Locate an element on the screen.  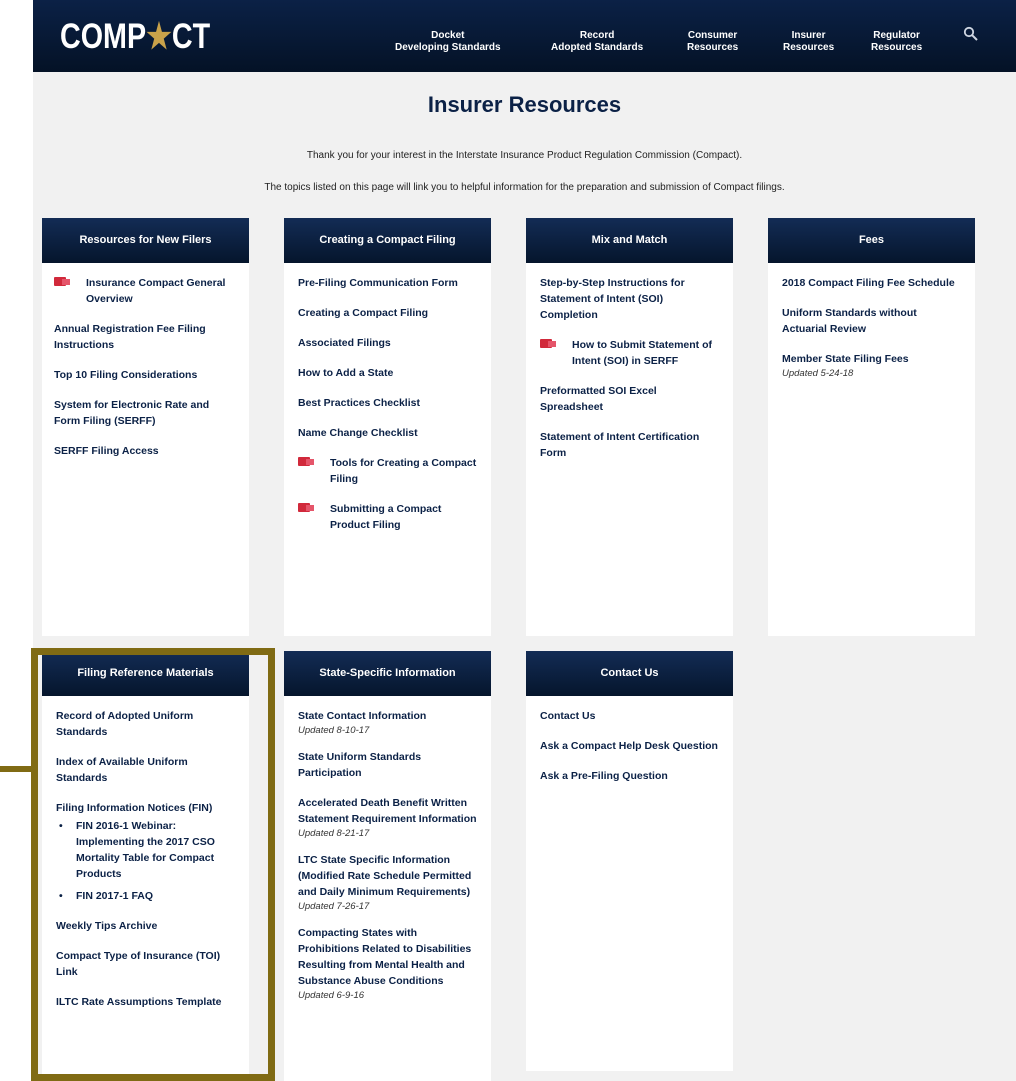
card-header: Creating a Compact Filing is located at coordinates (387, 240).